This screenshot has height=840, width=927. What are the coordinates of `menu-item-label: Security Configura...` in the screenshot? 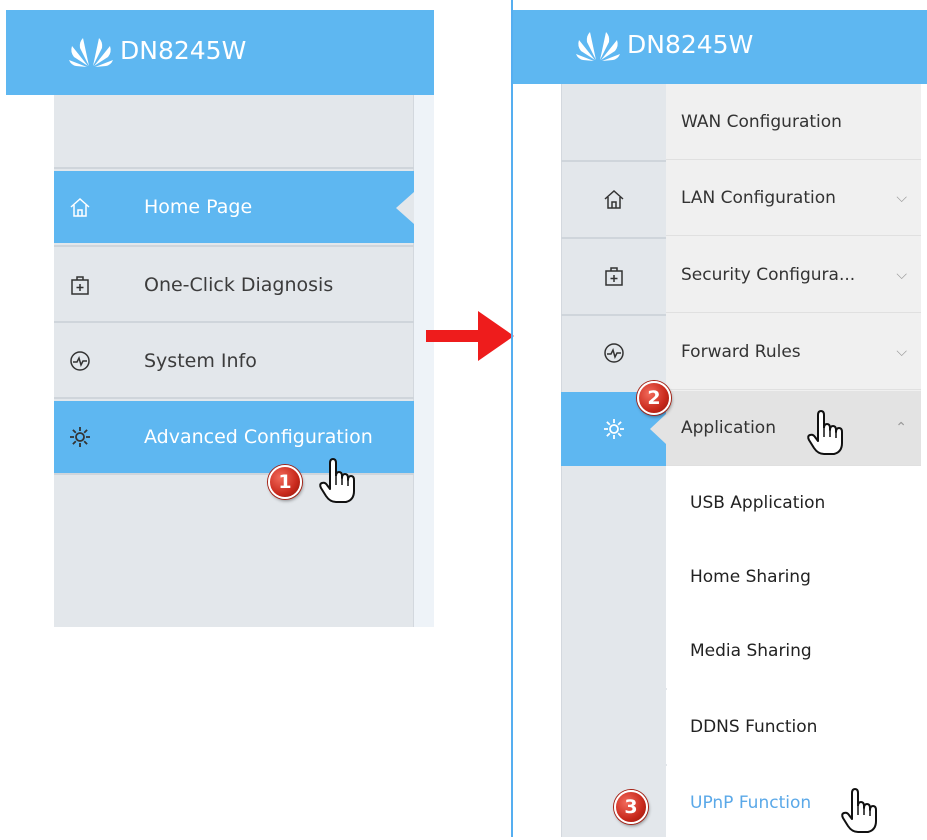 It's located at (768, 274).